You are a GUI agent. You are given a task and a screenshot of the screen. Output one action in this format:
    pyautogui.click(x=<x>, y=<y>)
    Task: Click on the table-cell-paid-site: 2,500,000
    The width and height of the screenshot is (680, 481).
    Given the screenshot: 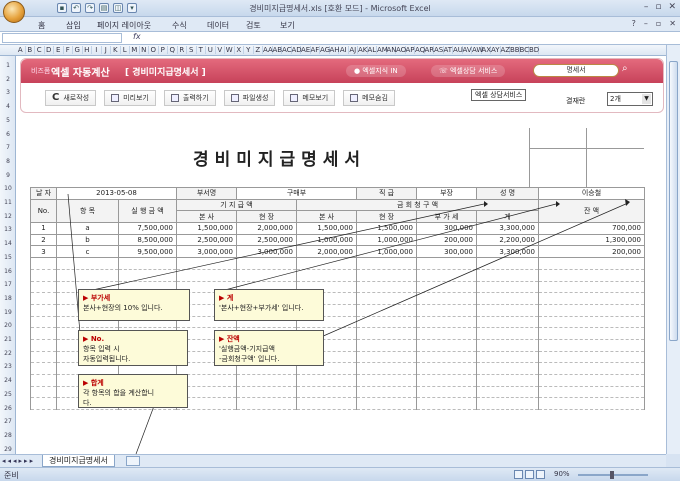 What is the action you would take?
    pyautogui.click(x=266, y=240)
    